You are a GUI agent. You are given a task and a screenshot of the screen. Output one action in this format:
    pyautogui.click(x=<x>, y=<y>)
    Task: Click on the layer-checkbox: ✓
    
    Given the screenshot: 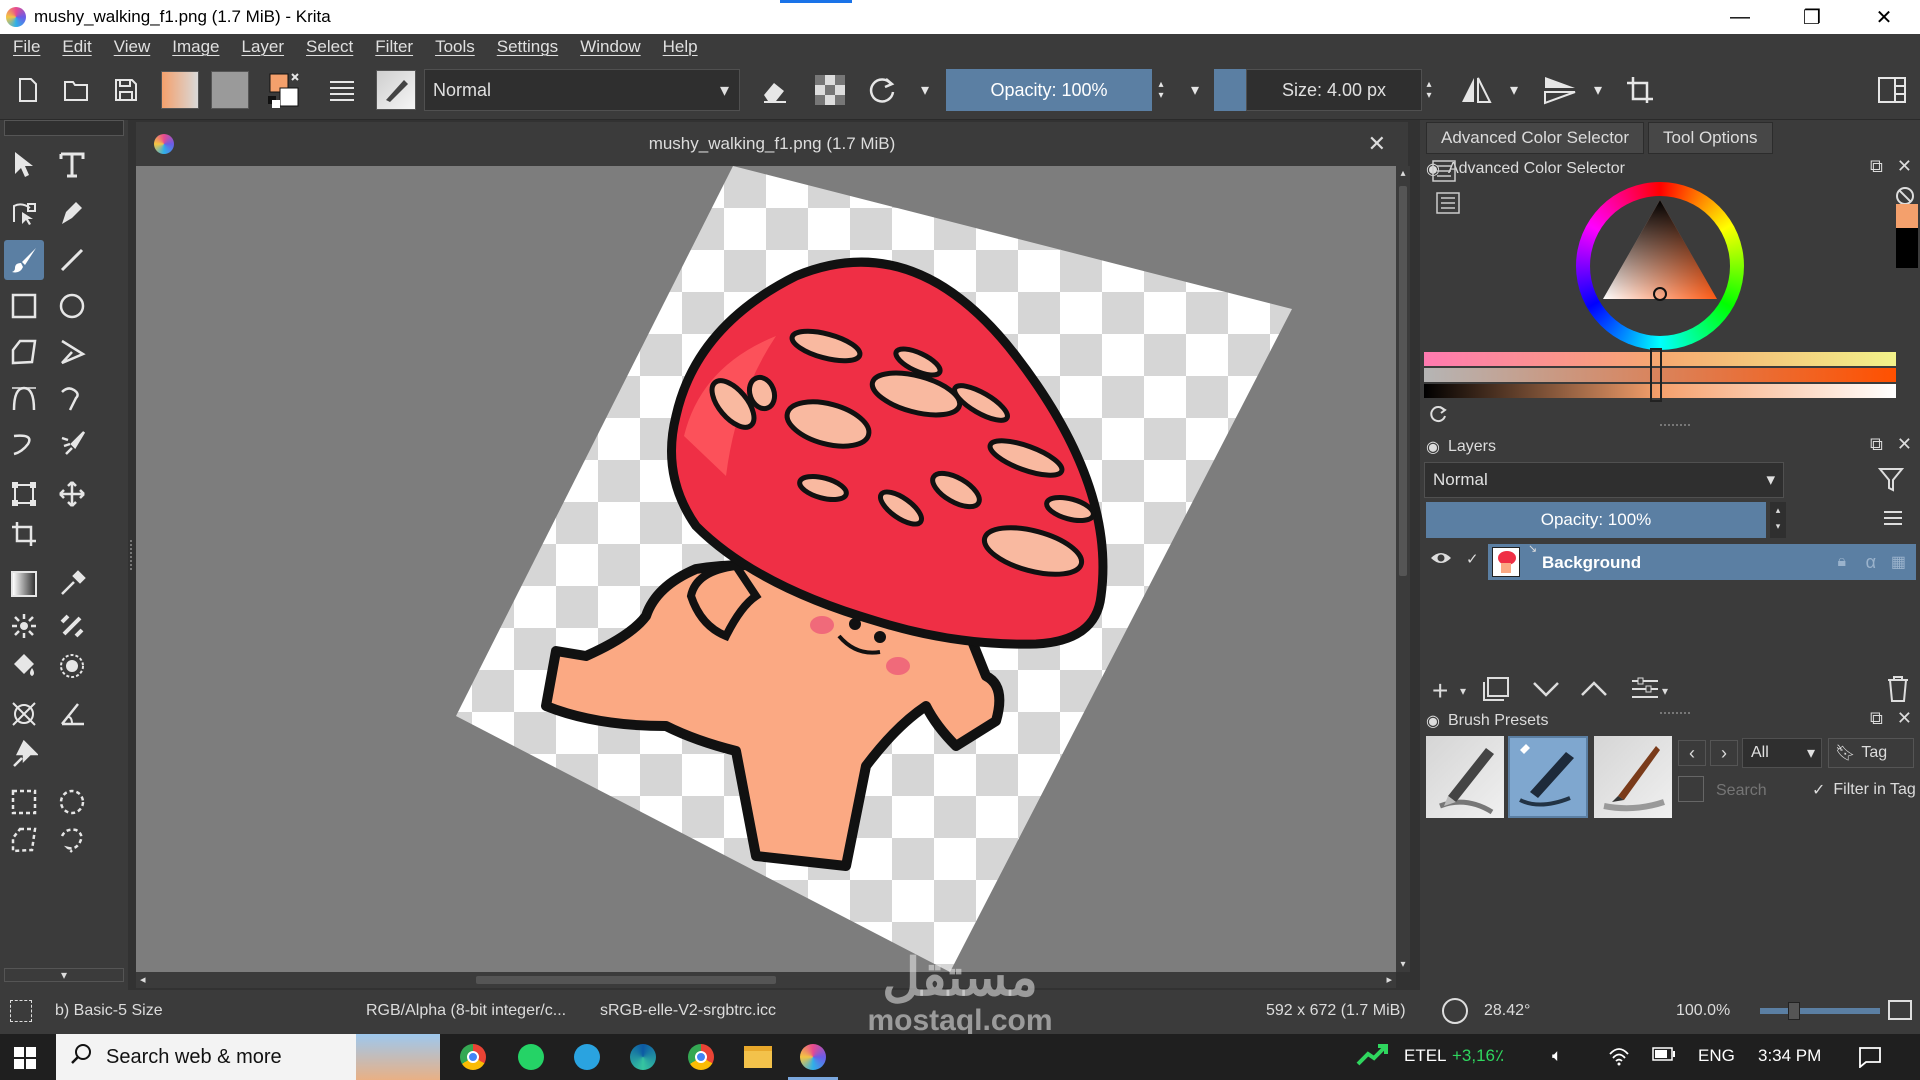 What is the action you would take?
    pyautogui.click(x=1473, y=559)
    